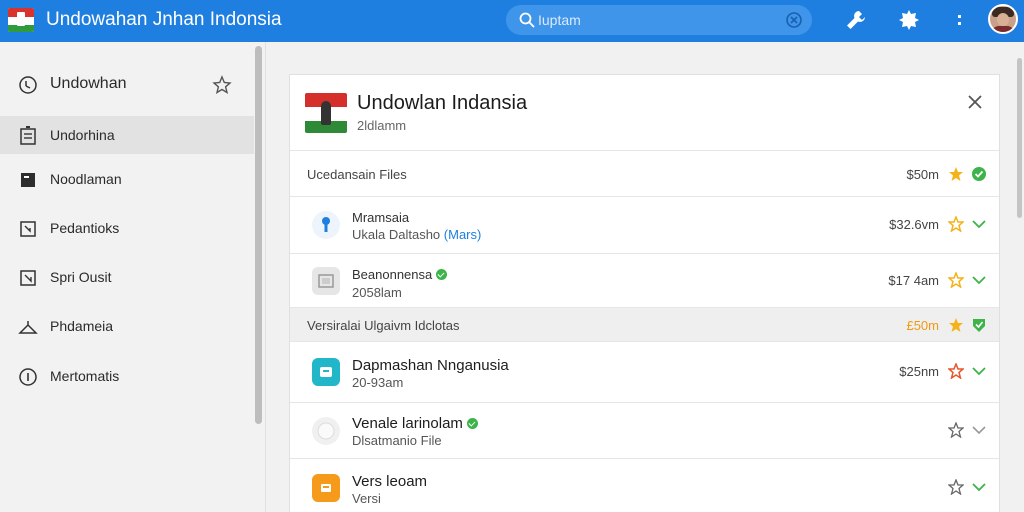 This screenshot has height=512, width=1024. Describe the element at coordinates (644, 225) in the screenshot. I see `list-item: Mramsaia Ukala Daltasho (Mars) $32.6vm` at that location.